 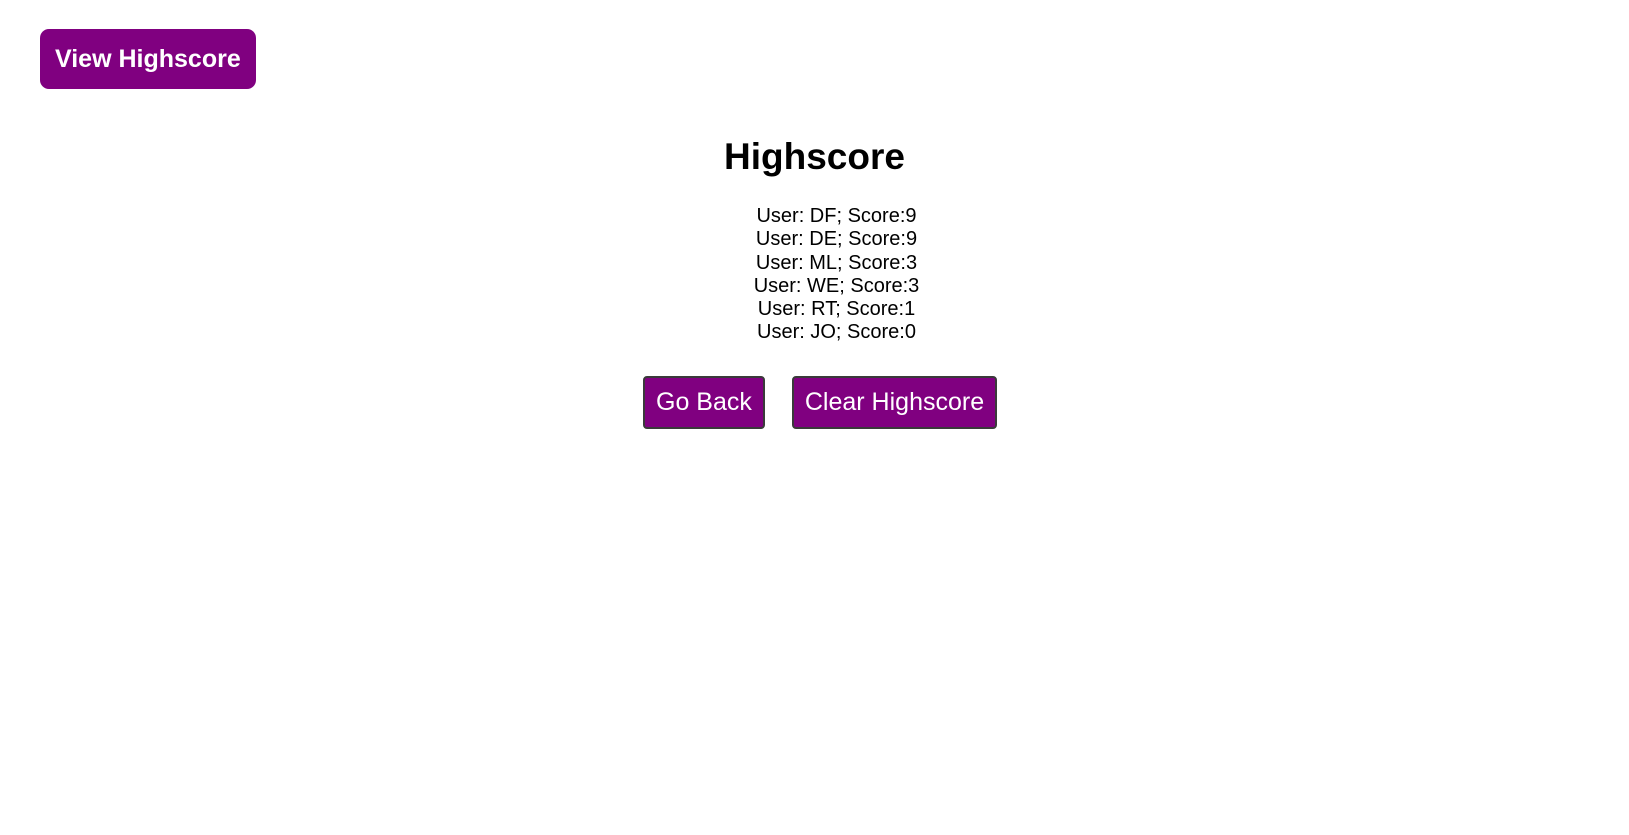 What do you see at coordinates (894, 402) in the screenshot?
I see `clear-highscore-button: Clear Highscore` at bounding box center [894, 402].